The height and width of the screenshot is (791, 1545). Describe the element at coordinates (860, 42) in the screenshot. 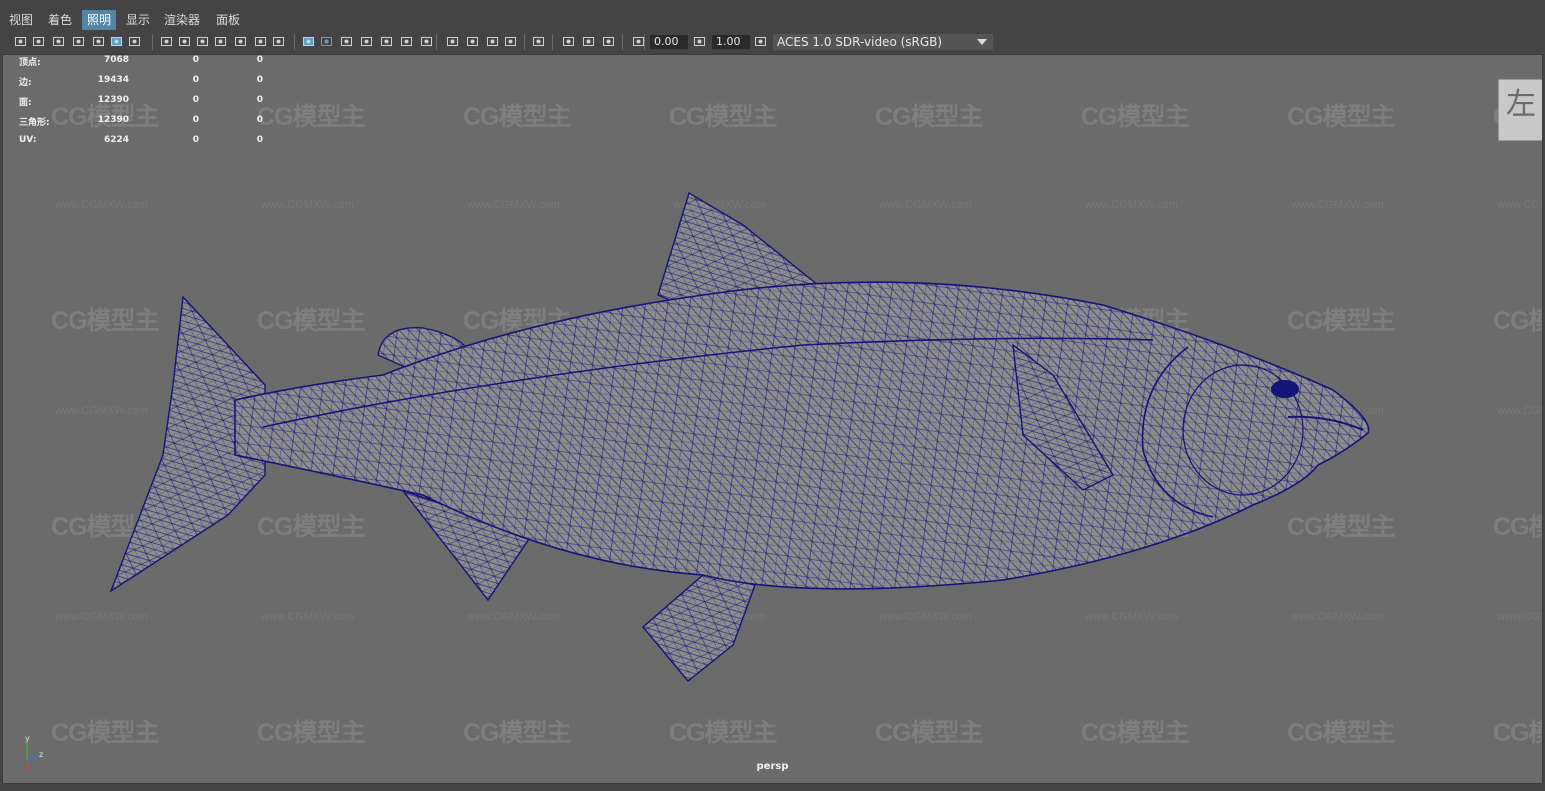

I see `color-space-label: ACES 1.0 SDR-video (sRGB)` at that location.